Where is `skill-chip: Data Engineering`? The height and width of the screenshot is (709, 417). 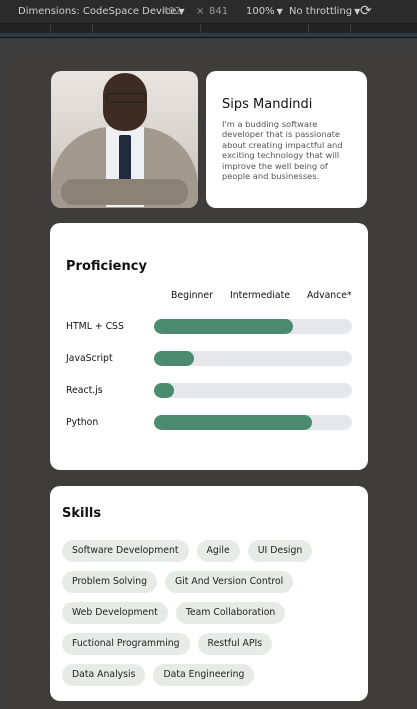
skill-chip: Data Engineering is located at coordinates (204, 675).